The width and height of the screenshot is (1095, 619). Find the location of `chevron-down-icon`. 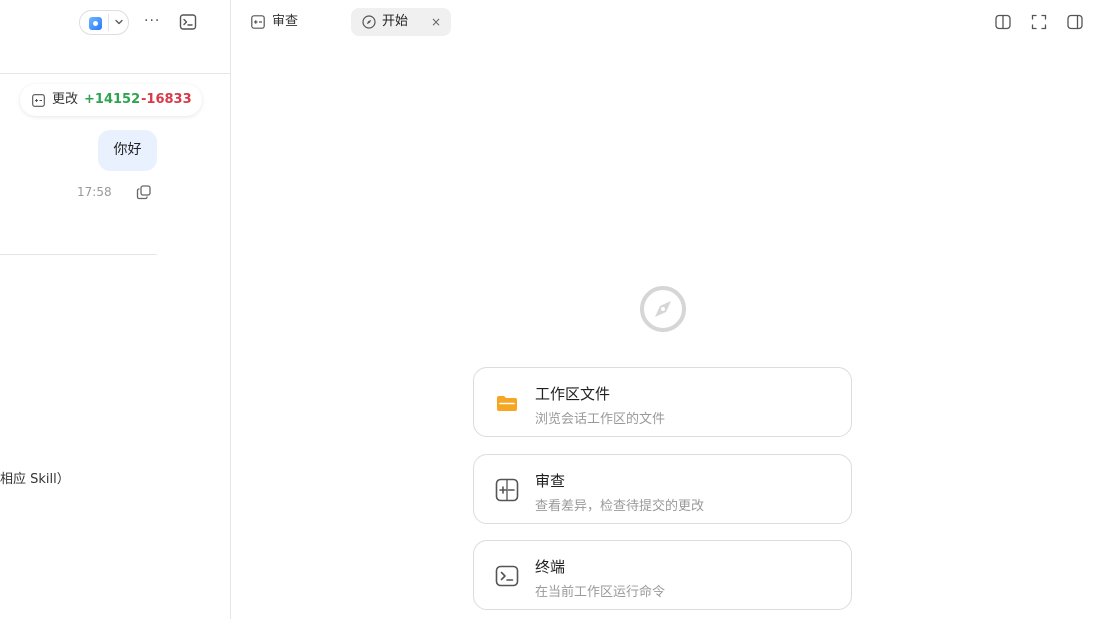

chevron-down-icon is located at coordinates (119, 22).